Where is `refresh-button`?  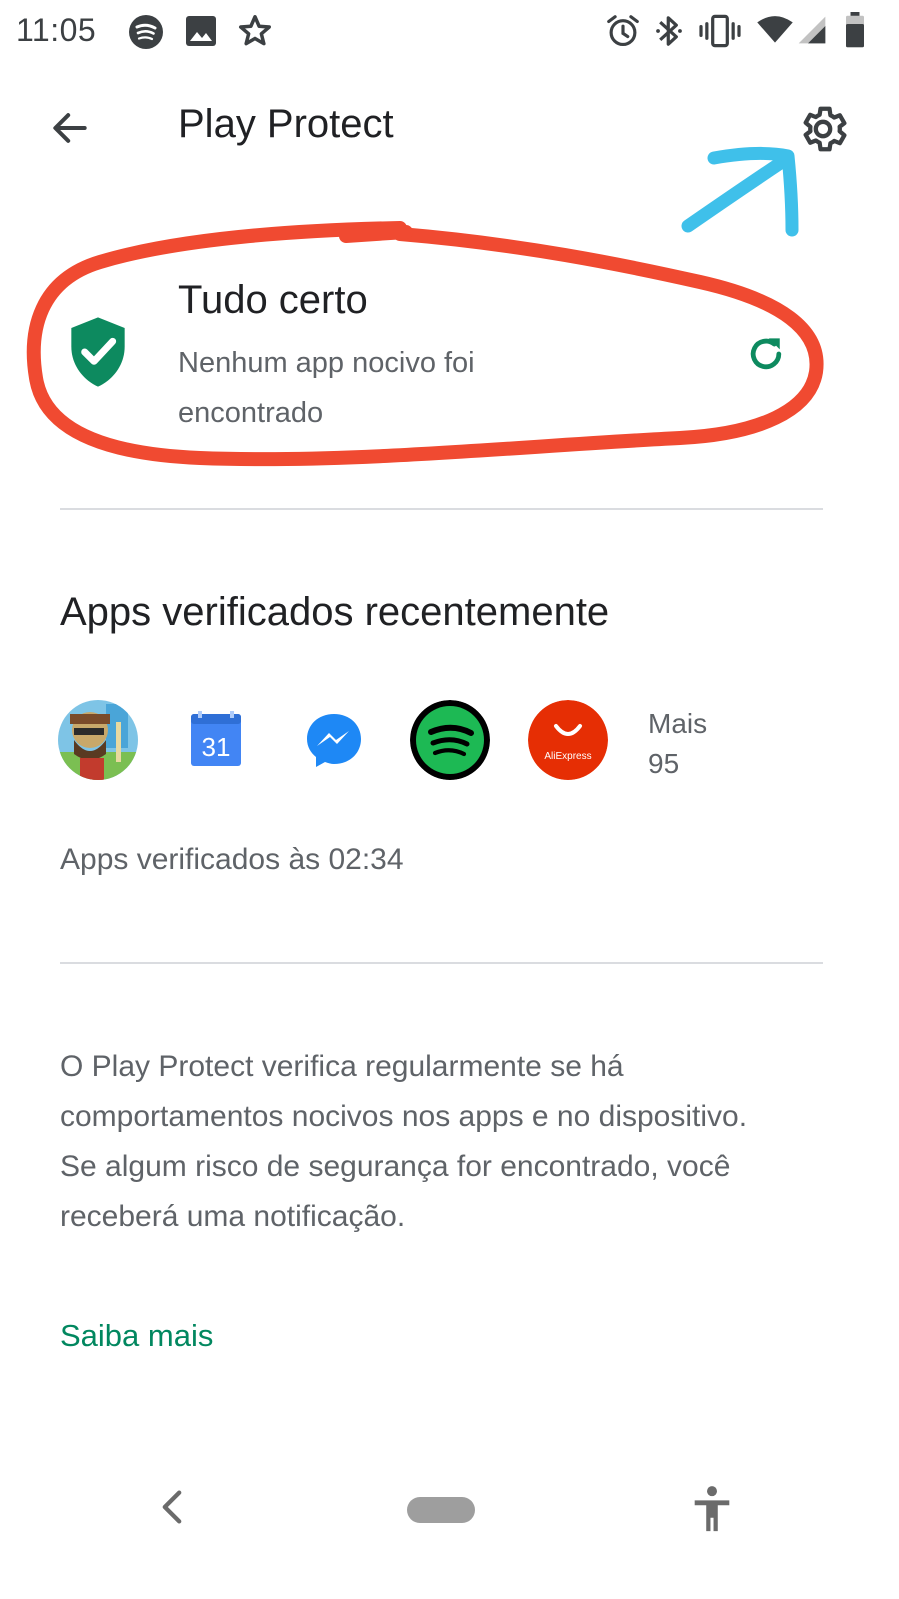 refresh-button is located at coordinates (766, 354).